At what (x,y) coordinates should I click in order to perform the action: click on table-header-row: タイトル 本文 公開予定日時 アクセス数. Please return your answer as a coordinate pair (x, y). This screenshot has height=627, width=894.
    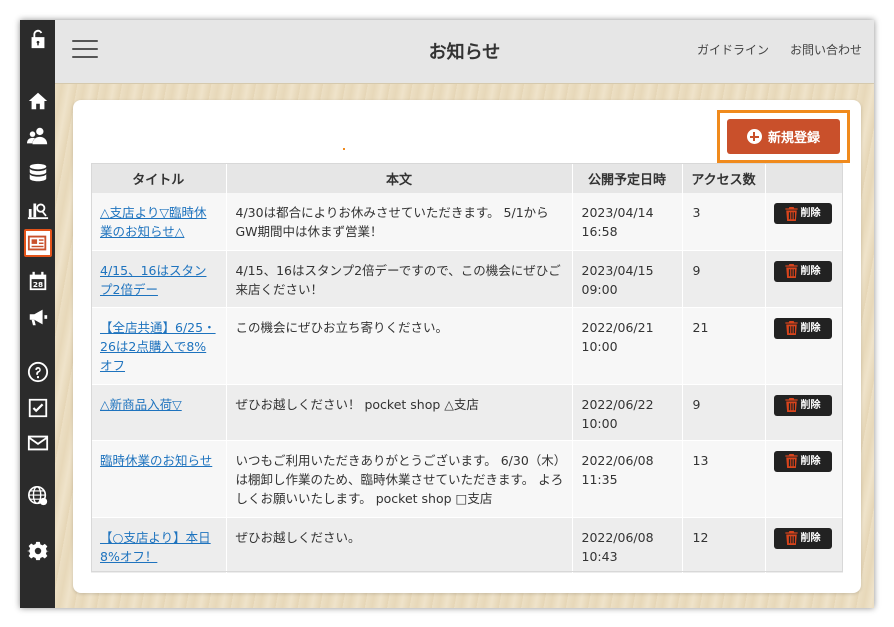
    Looking at the image, I should click on (467, 178).